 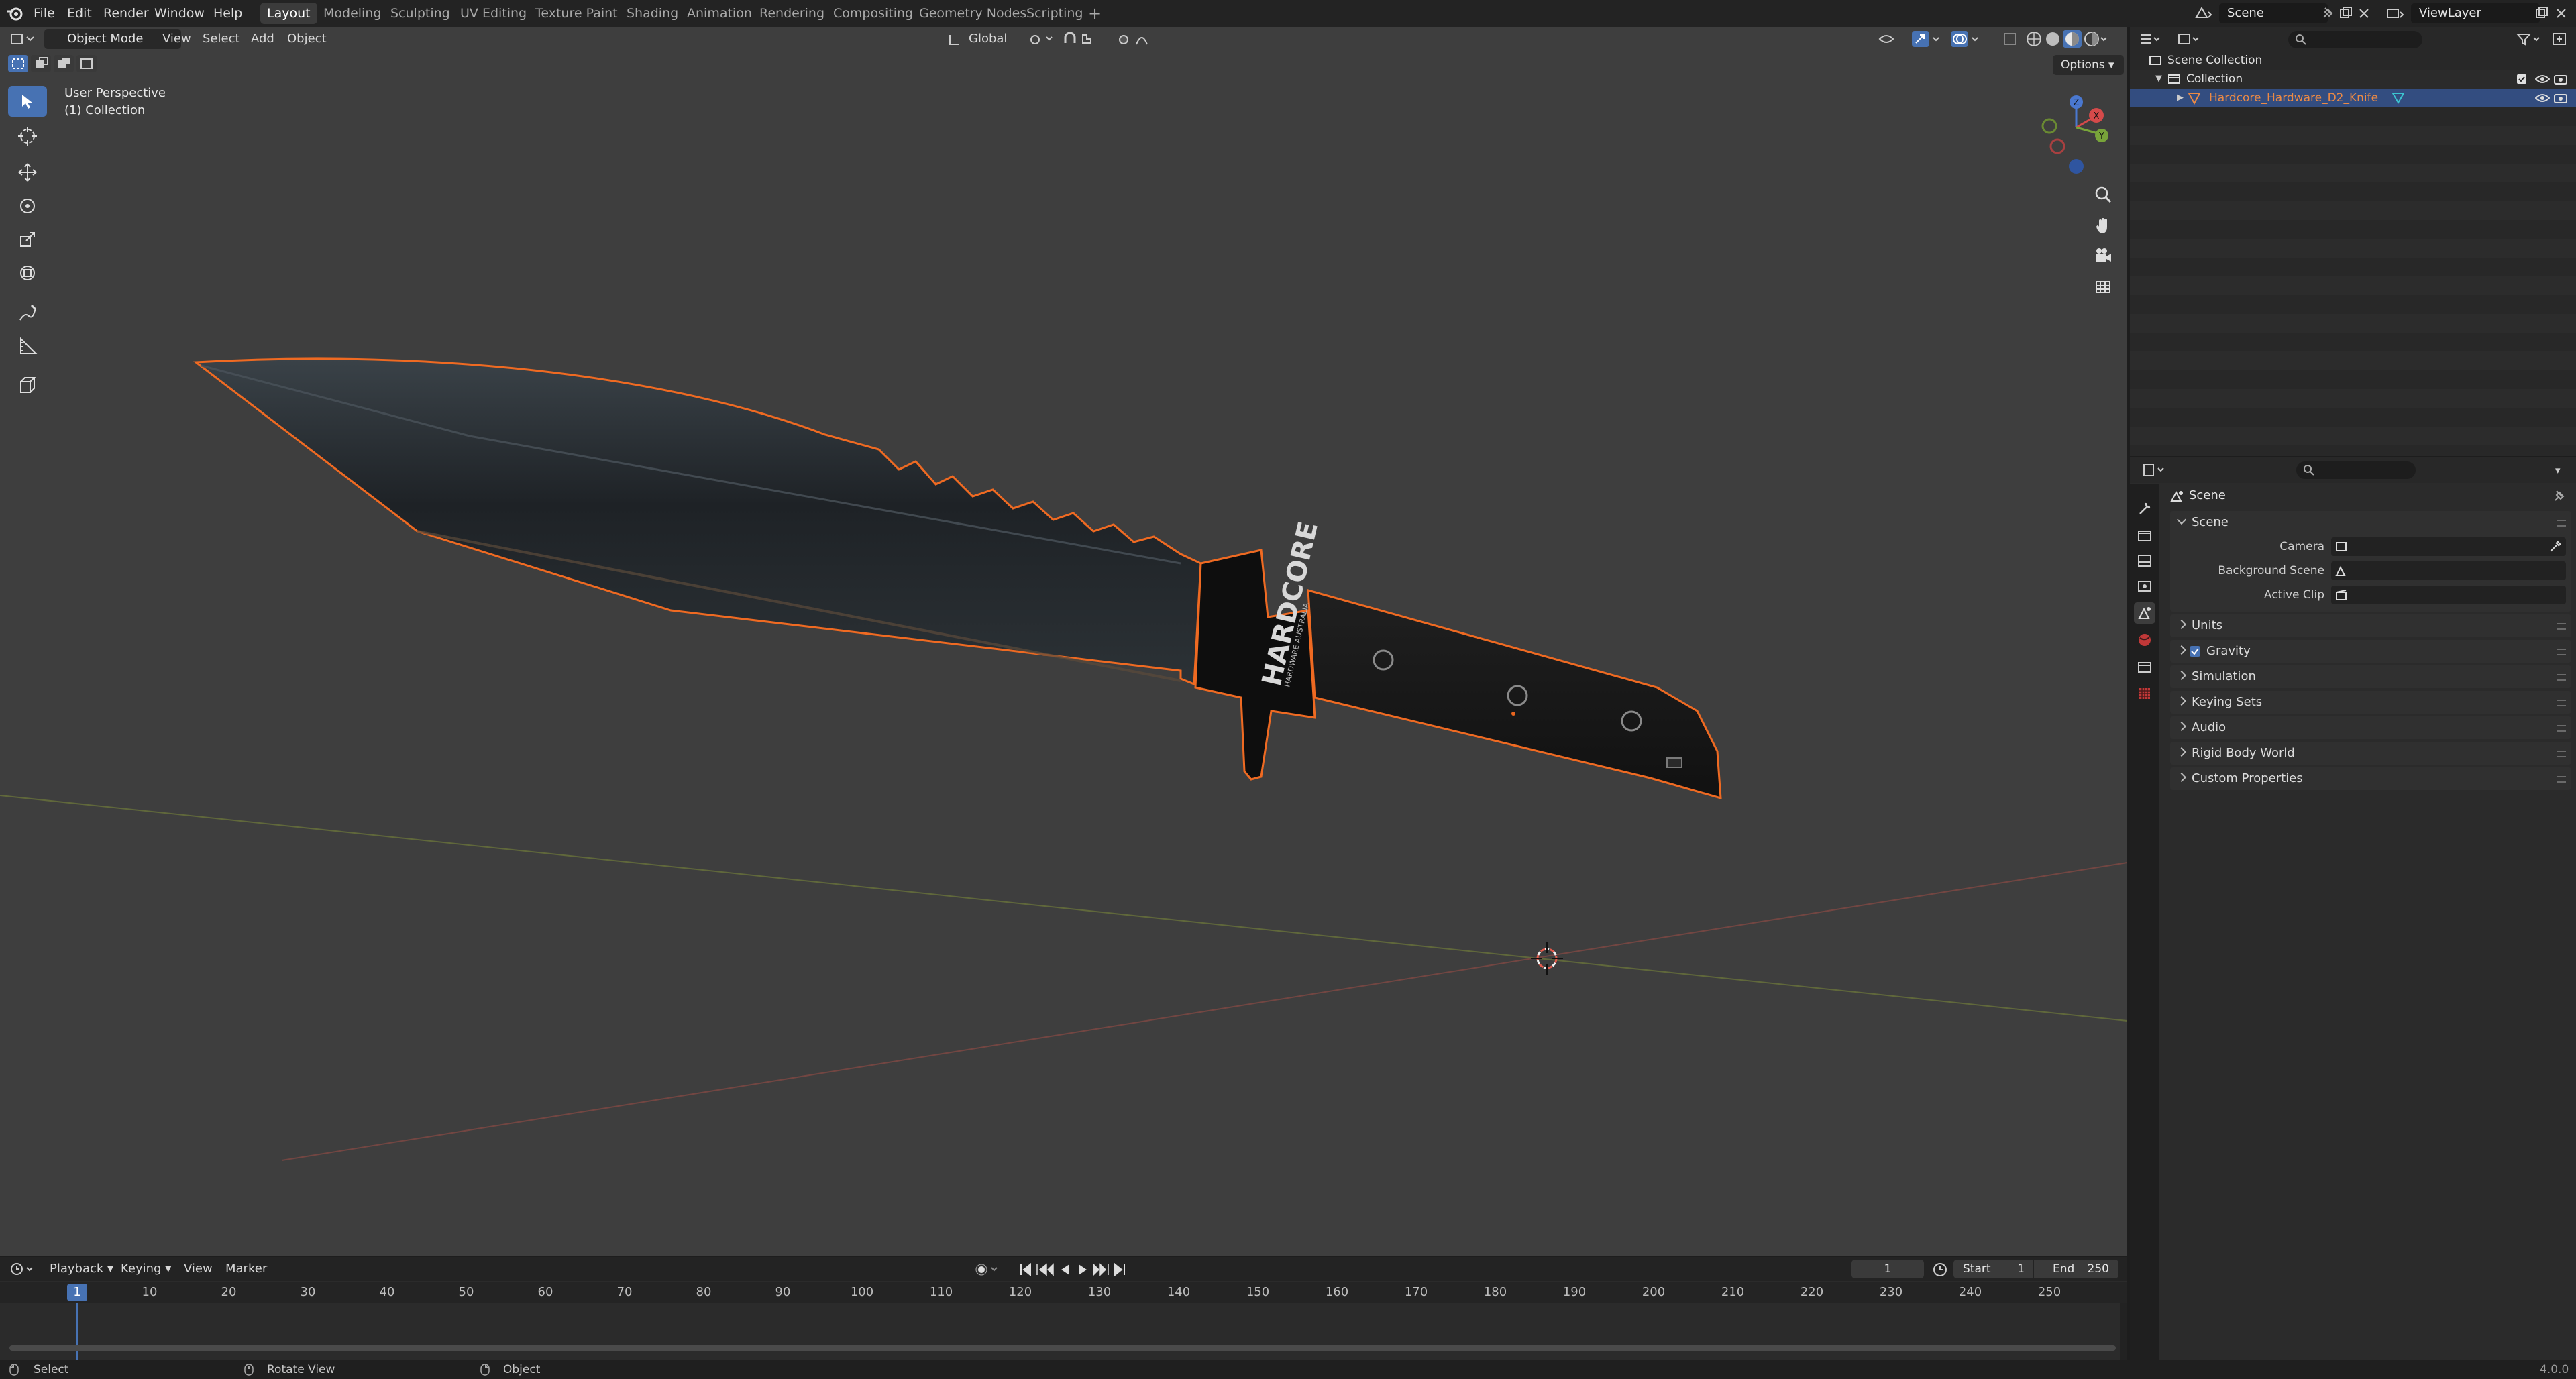 What do you see at coordinates (2542, 98) in the screenshot?
I see `object-visibility-eye-icon` at bounding box center [2542, 98].